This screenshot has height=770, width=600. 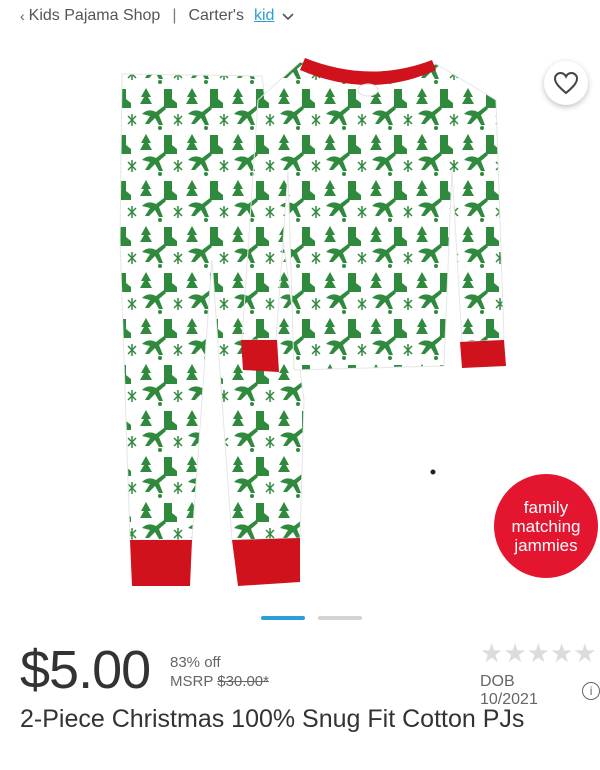 I want to click on breadcrumb: ‹ Kids Pajama Shop | Carter's kid, so click(x=157, y=16).